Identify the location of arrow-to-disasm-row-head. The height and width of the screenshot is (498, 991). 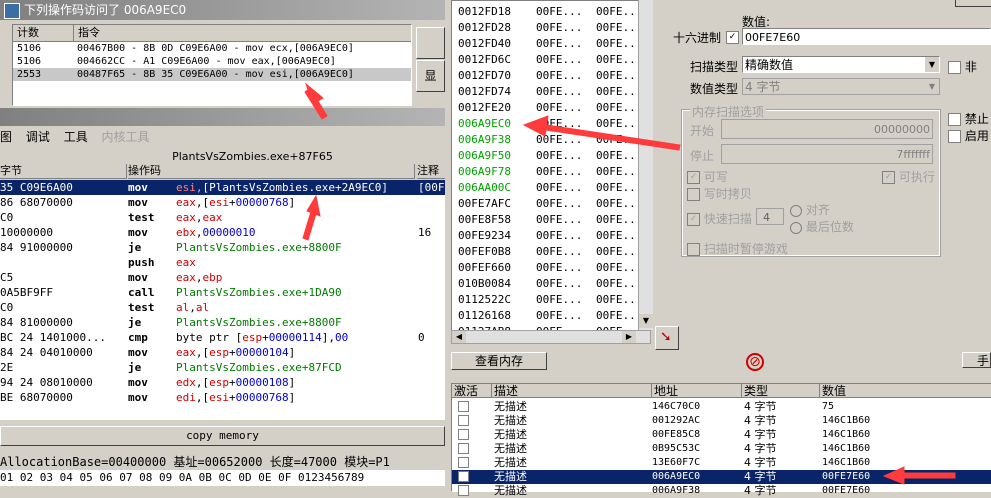
(313, 205).